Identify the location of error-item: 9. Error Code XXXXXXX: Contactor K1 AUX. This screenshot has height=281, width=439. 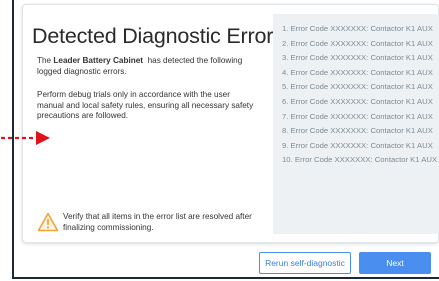
(357, 145).